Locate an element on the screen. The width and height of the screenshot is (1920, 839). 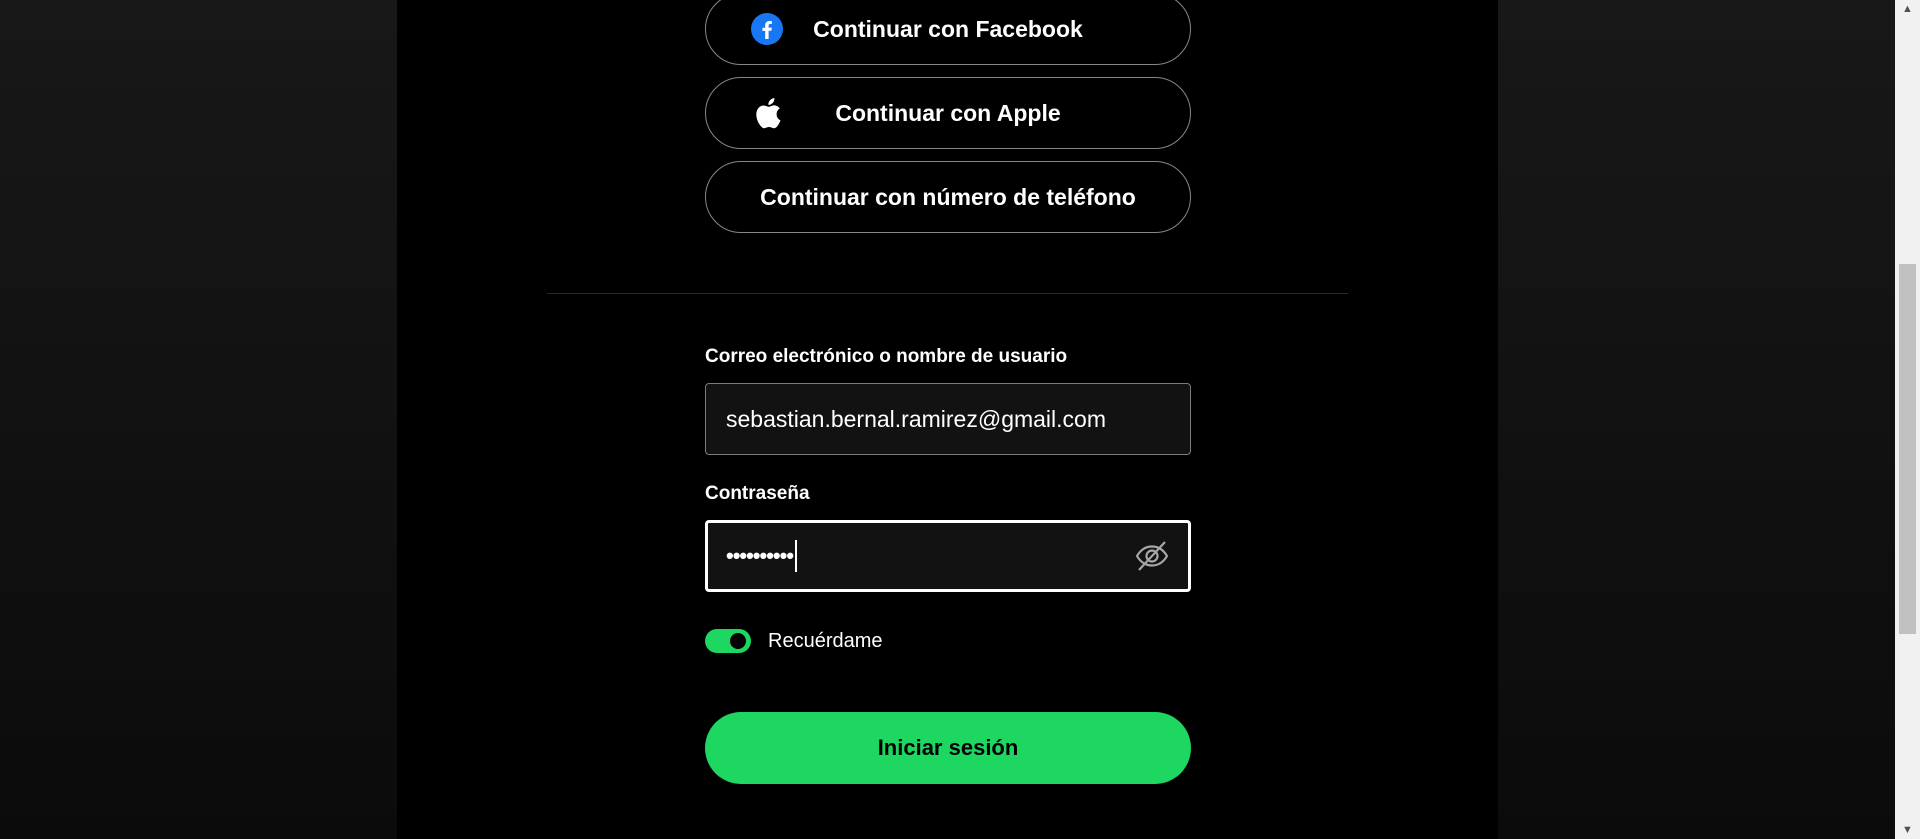
facebook-button-label: Continuar con Facebook is located at coordinates (948, 28).